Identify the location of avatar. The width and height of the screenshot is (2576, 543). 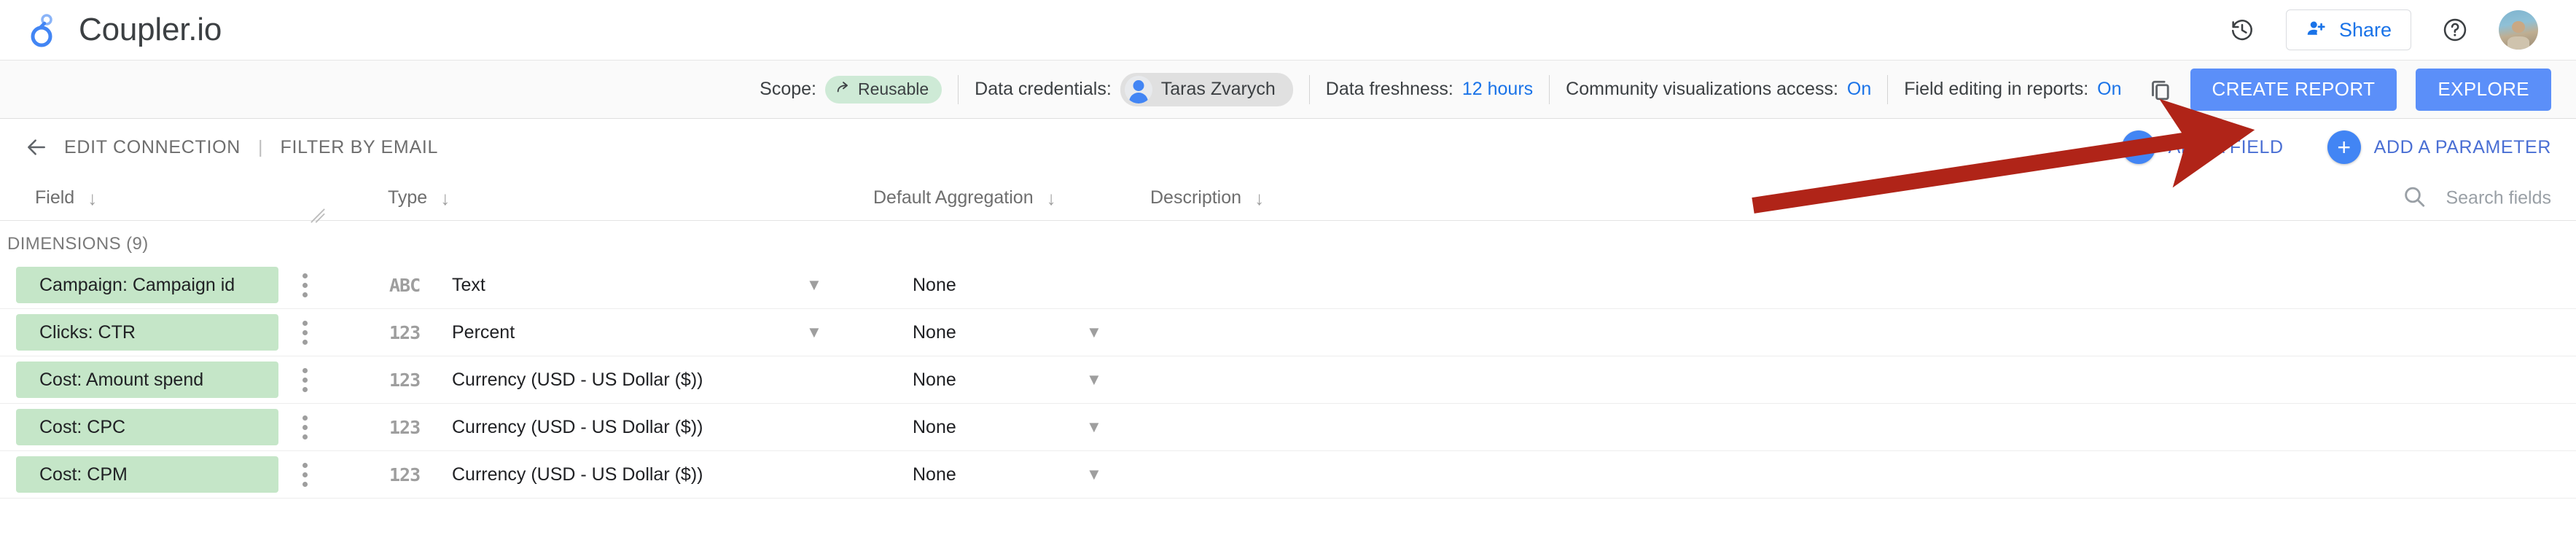
(2518, 30).